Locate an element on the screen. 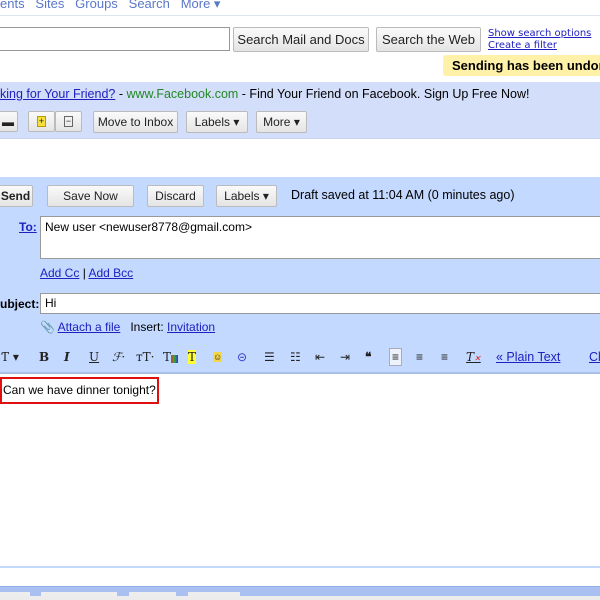 Image resolution: width=600 pixels, height=600 pixels. align-center-icon: ≡ is located at coordinates (419, 357).